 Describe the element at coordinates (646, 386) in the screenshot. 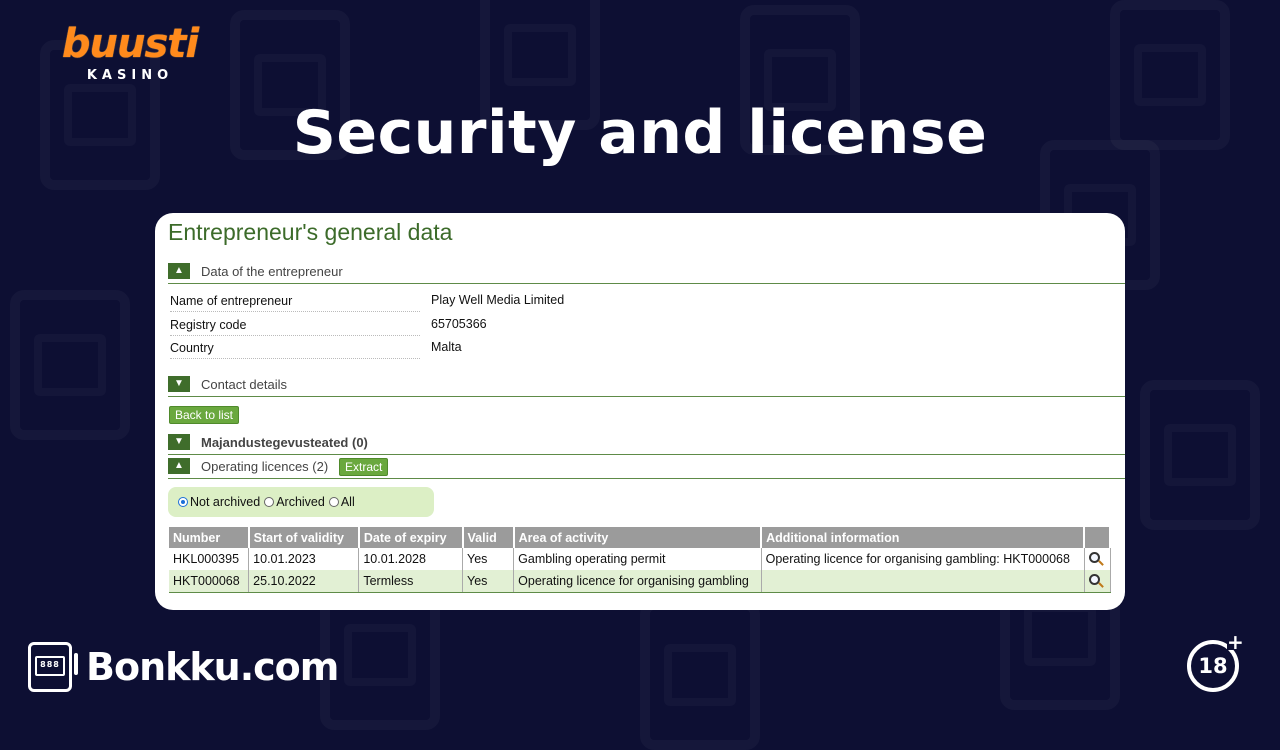

I see `section-contact: ▼ Contact details` at that location.